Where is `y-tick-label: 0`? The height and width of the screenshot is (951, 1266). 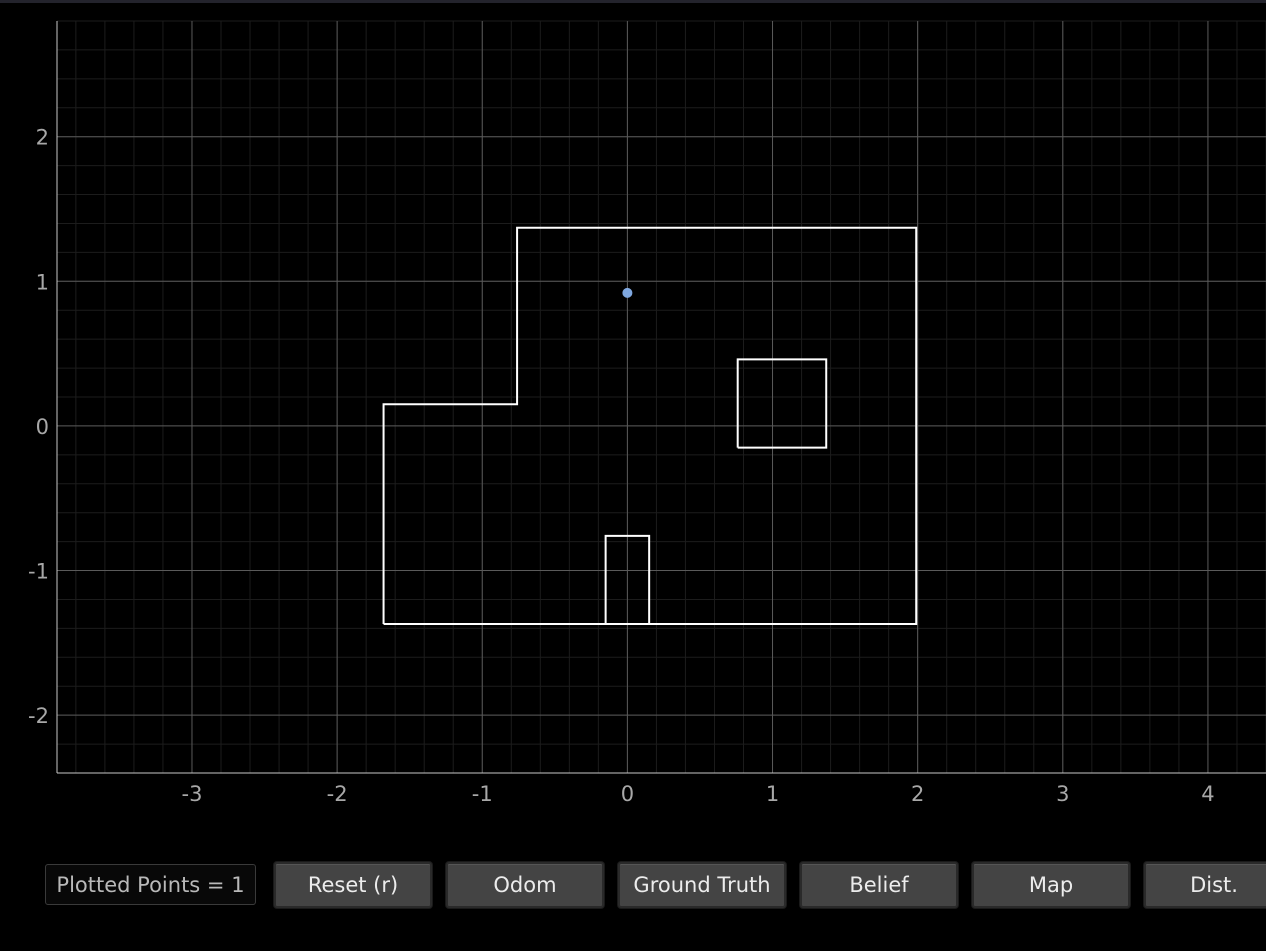
y-tick-label: 0 is located at coordinates (42, 427).